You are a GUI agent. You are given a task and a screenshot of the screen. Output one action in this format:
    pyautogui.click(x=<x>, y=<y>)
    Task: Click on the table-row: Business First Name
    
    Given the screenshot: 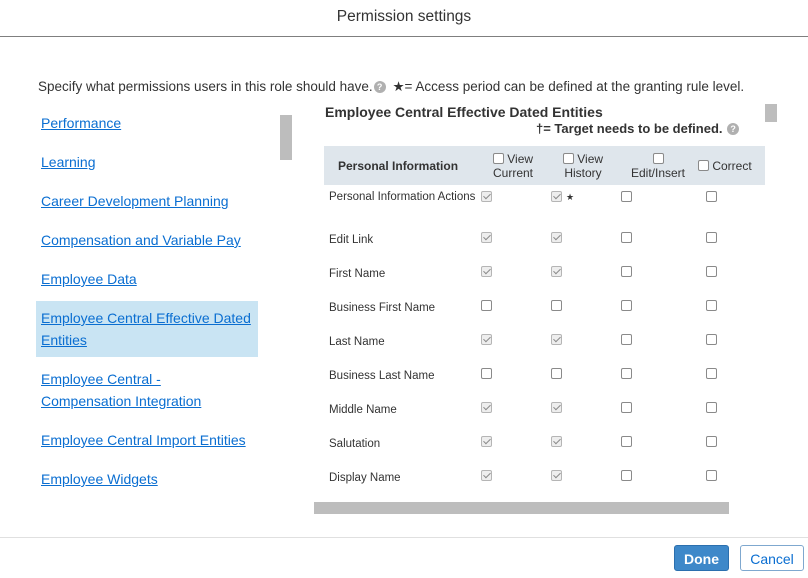 What is the action you would take?
    pyautogui.click(x=544, y=311)
    